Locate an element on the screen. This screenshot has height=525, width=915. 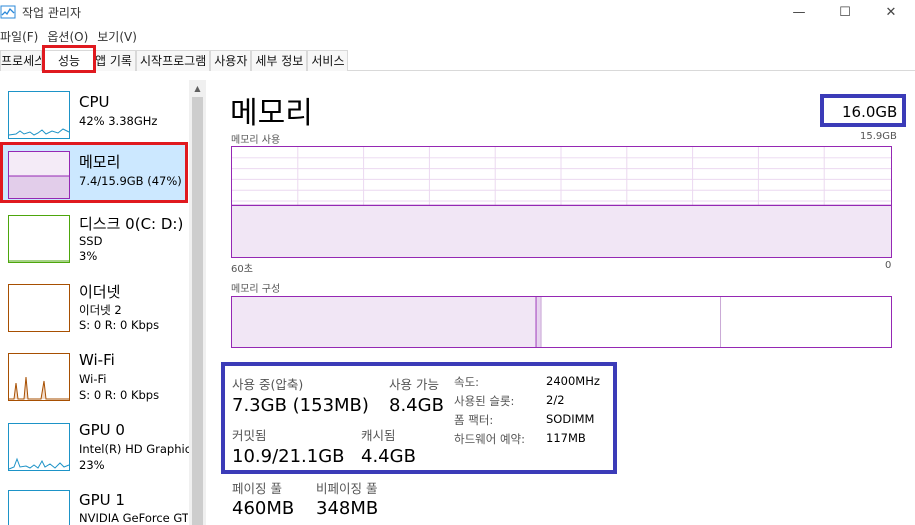
sidebar-item-title: 디스크 0(C: D:) is located at coordinates (131, 224).